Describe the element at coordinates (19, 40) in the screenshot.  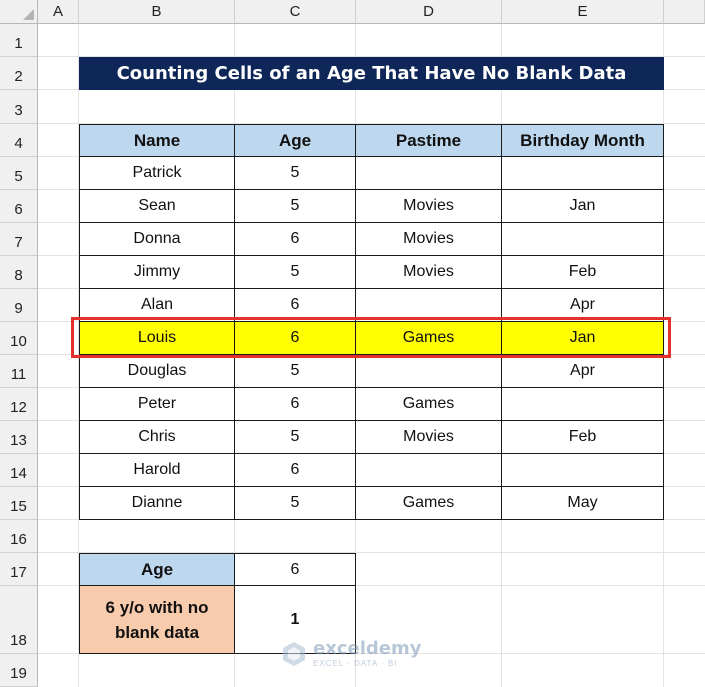
I see `row-header-1: 1` at that location.